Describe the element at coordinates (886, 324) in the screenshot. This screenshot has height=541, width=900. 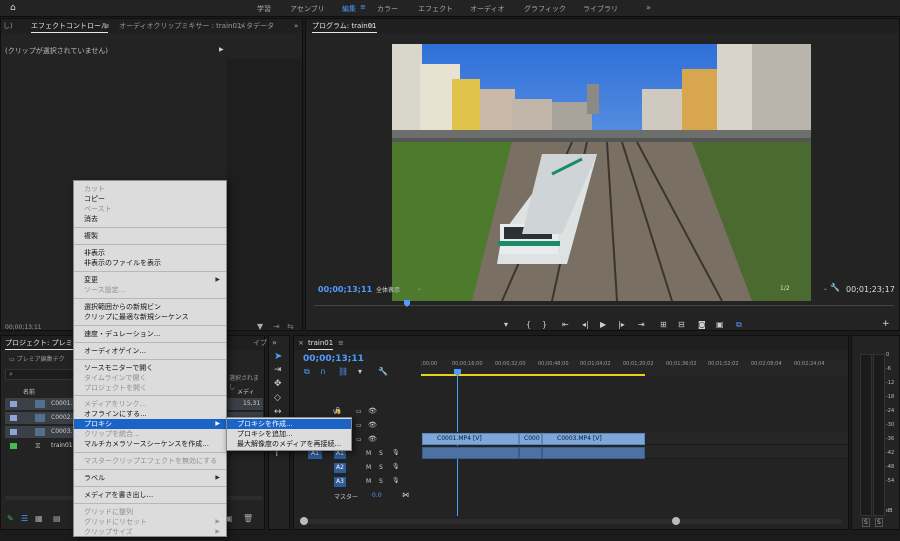
I see `add-button-icon: +` at that location.